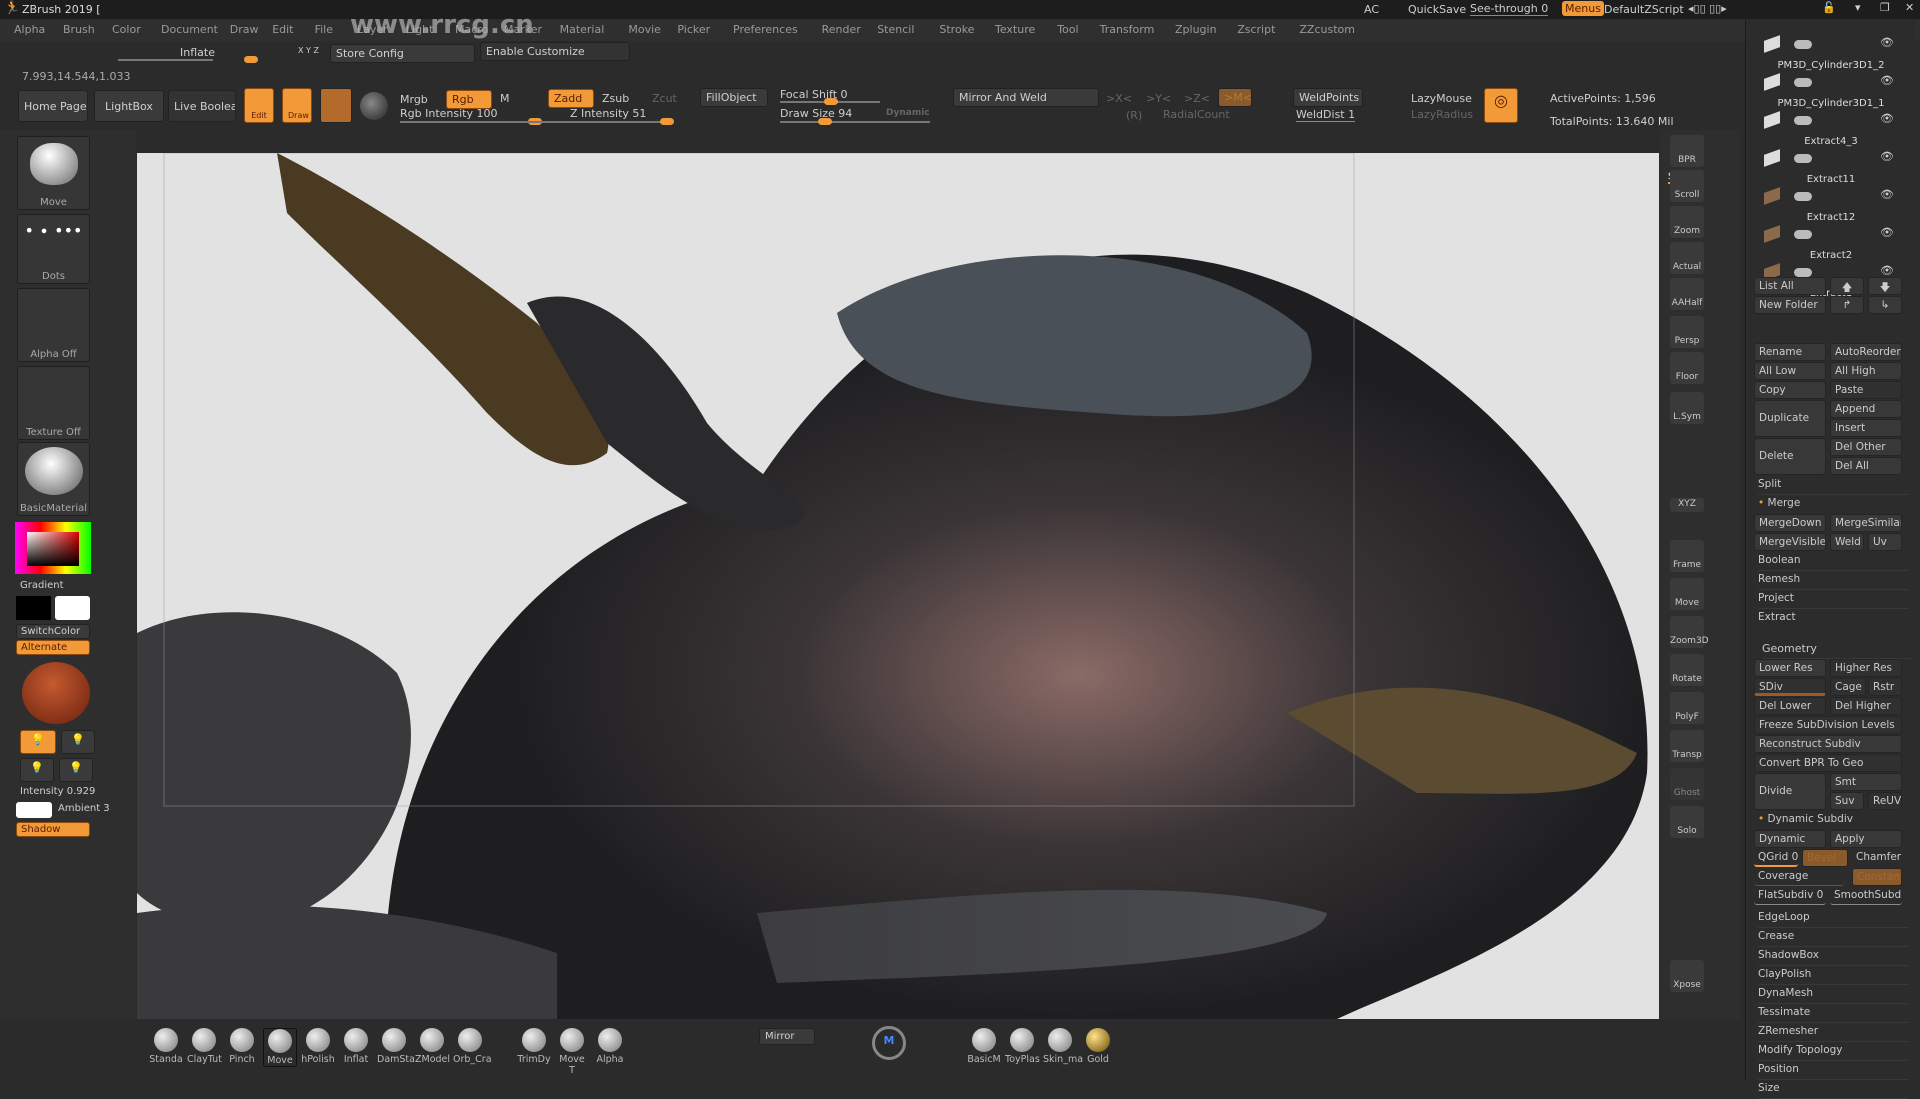 This screenshot has width=1920, height=1099. What do you see at coordinates (1790, 706) in the screenshot?
I see `del-lower-button: Del Lower` at bounding box center [1790, 706].